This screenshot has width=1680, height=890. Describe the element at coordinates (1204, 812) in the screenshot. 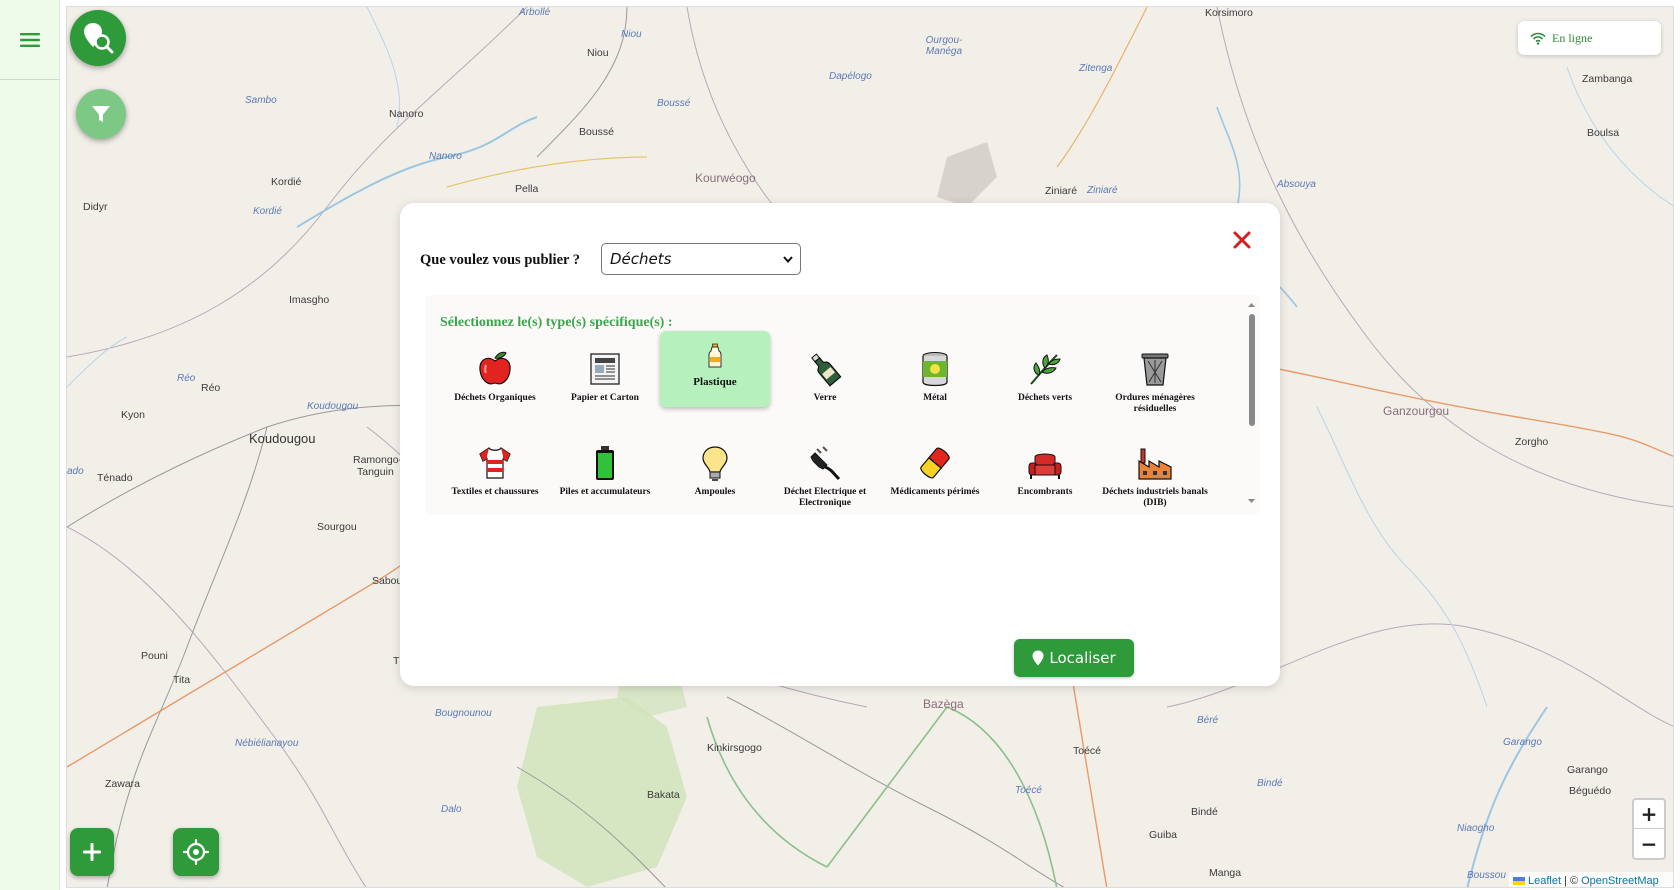

I see `map-place-label: Bindé` at that location.